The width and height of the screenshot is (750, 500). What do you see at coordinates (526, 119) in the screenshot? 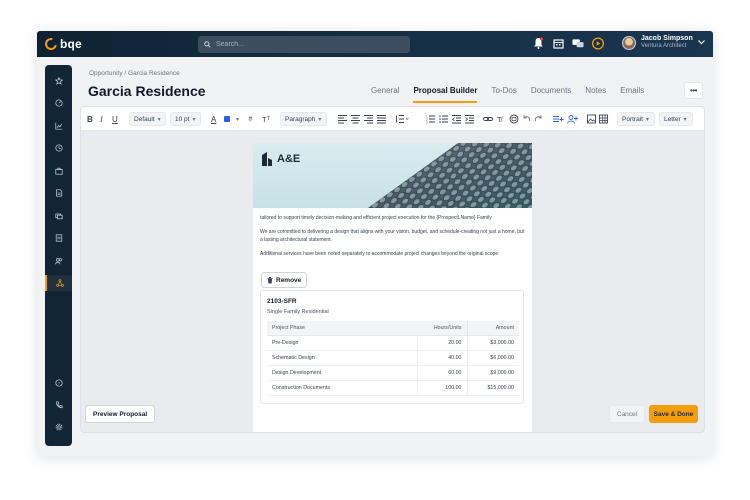
I see `undo-icon` at bounding box center [526, 119].